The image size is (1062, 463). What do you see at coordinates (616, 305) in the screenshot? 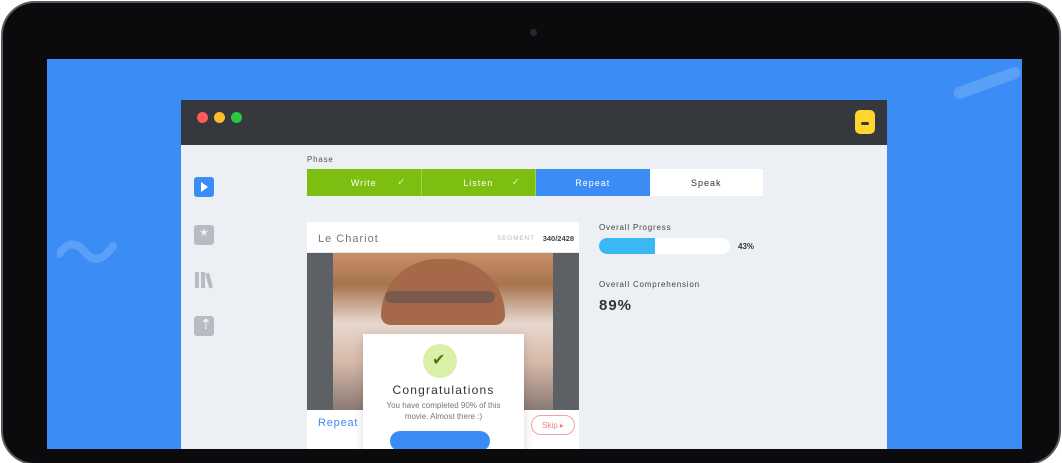
I see `overall-comprehension-value: 89%` at bounding box center [616, 305].